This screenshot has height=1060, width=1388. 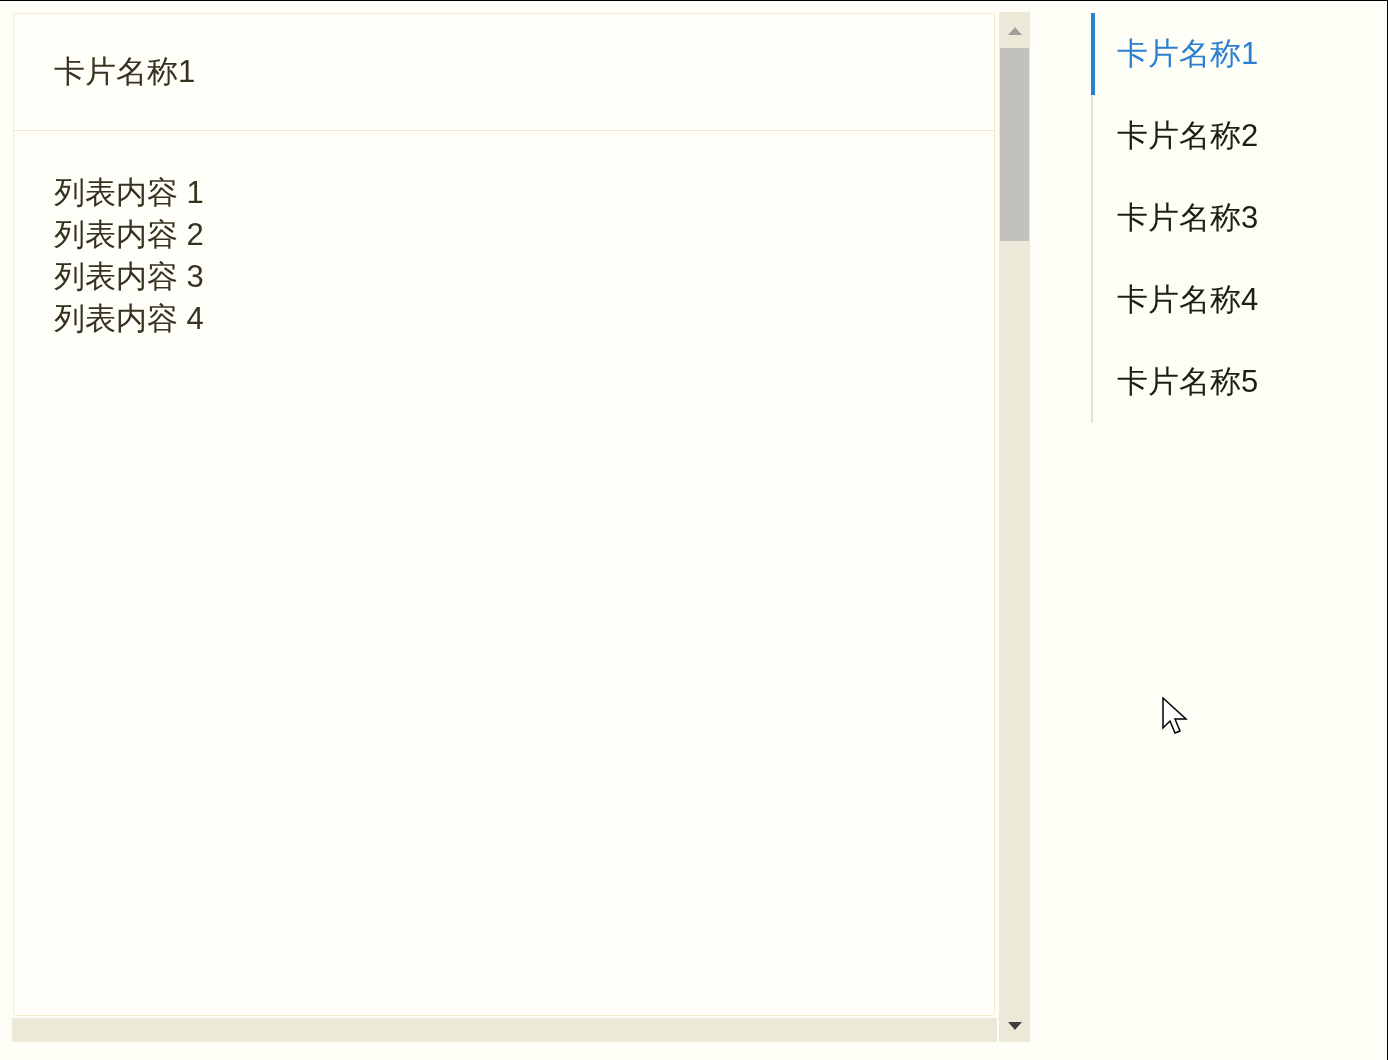 What do you see at coordinates (125, 72) in the screenshot?
I see `card-title: 卡片名称1` at bounding box center [125, 72].